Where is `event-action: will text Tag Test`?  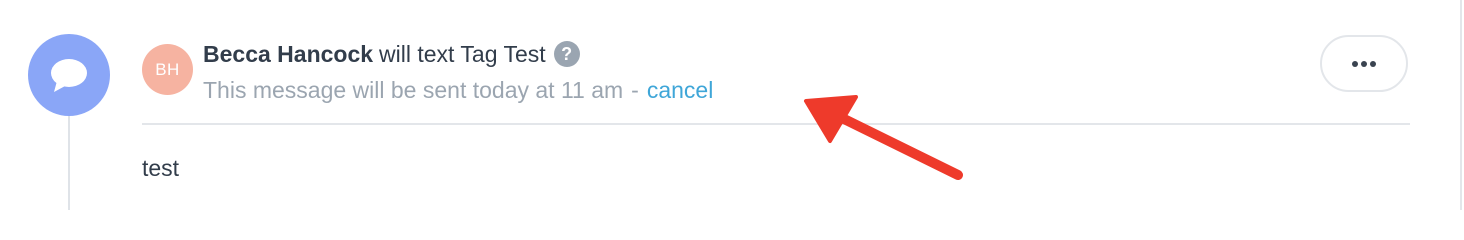 event-action: will text Tag Test is located at coordinates (462, 53).